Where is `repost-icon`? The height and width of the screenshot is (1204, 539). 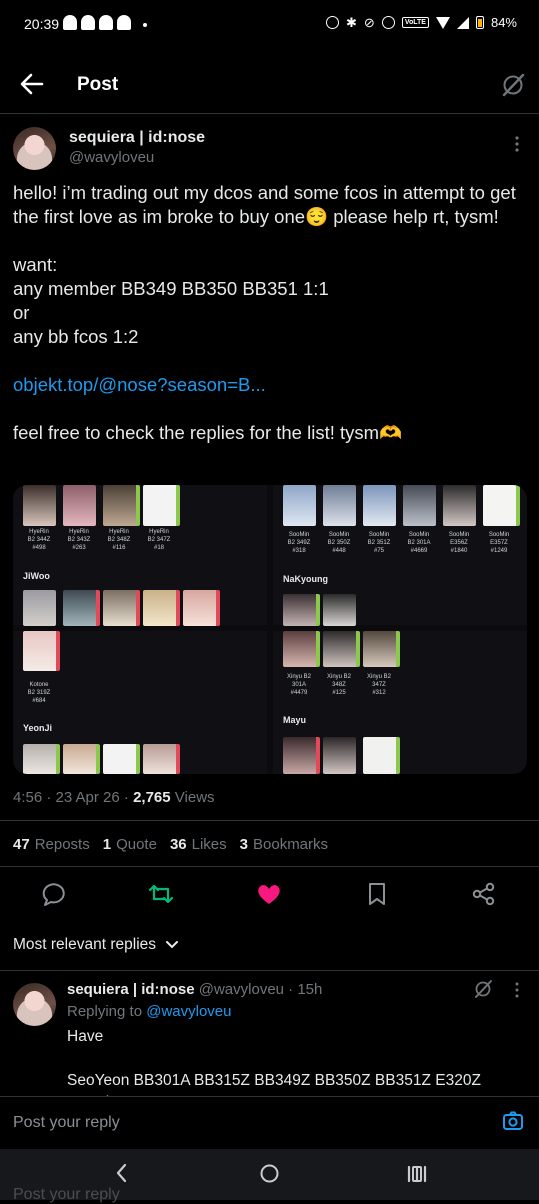 repost-icon is located at coordinates (161, 894).